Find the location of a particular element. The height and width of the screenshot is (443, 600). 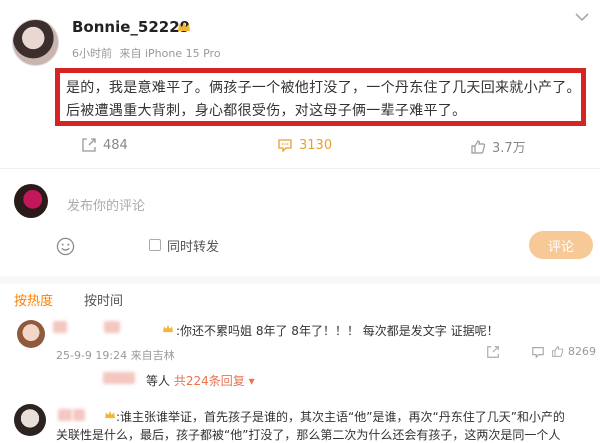

comment-input: 发布你的评论 is located at coordinates (106, 204).